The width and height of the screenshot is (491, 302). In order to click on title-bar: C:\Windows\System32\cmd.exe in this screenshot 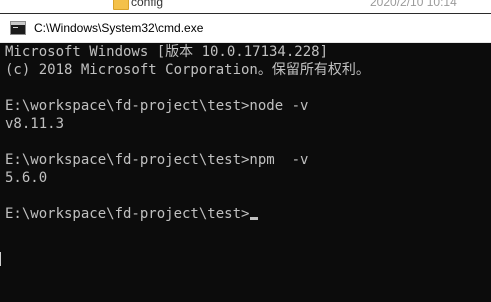, I will do `click(245, 28)`.